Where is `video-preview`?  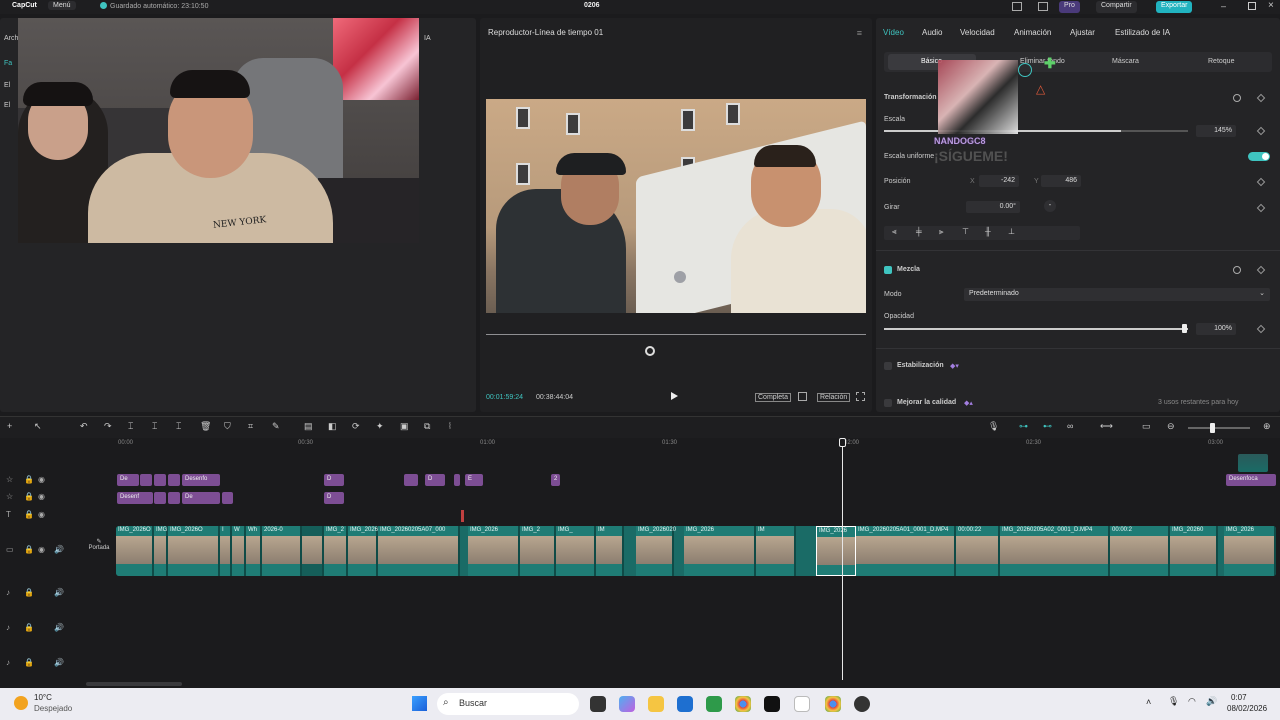 video-preview is located at coordinates (676, 206).